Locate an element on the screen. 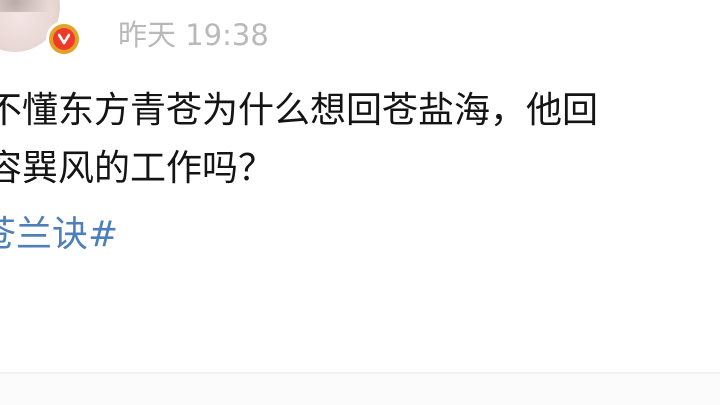 The height and width of the screenshot is (405, 720). verified-v-icon is located at coordinates (64, 39).